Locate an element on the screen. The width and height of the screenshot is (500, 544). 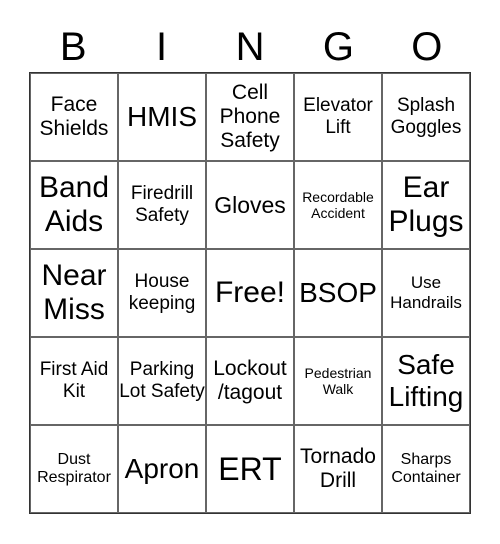
header-letter-i: I is located at coordinates (162, 47).